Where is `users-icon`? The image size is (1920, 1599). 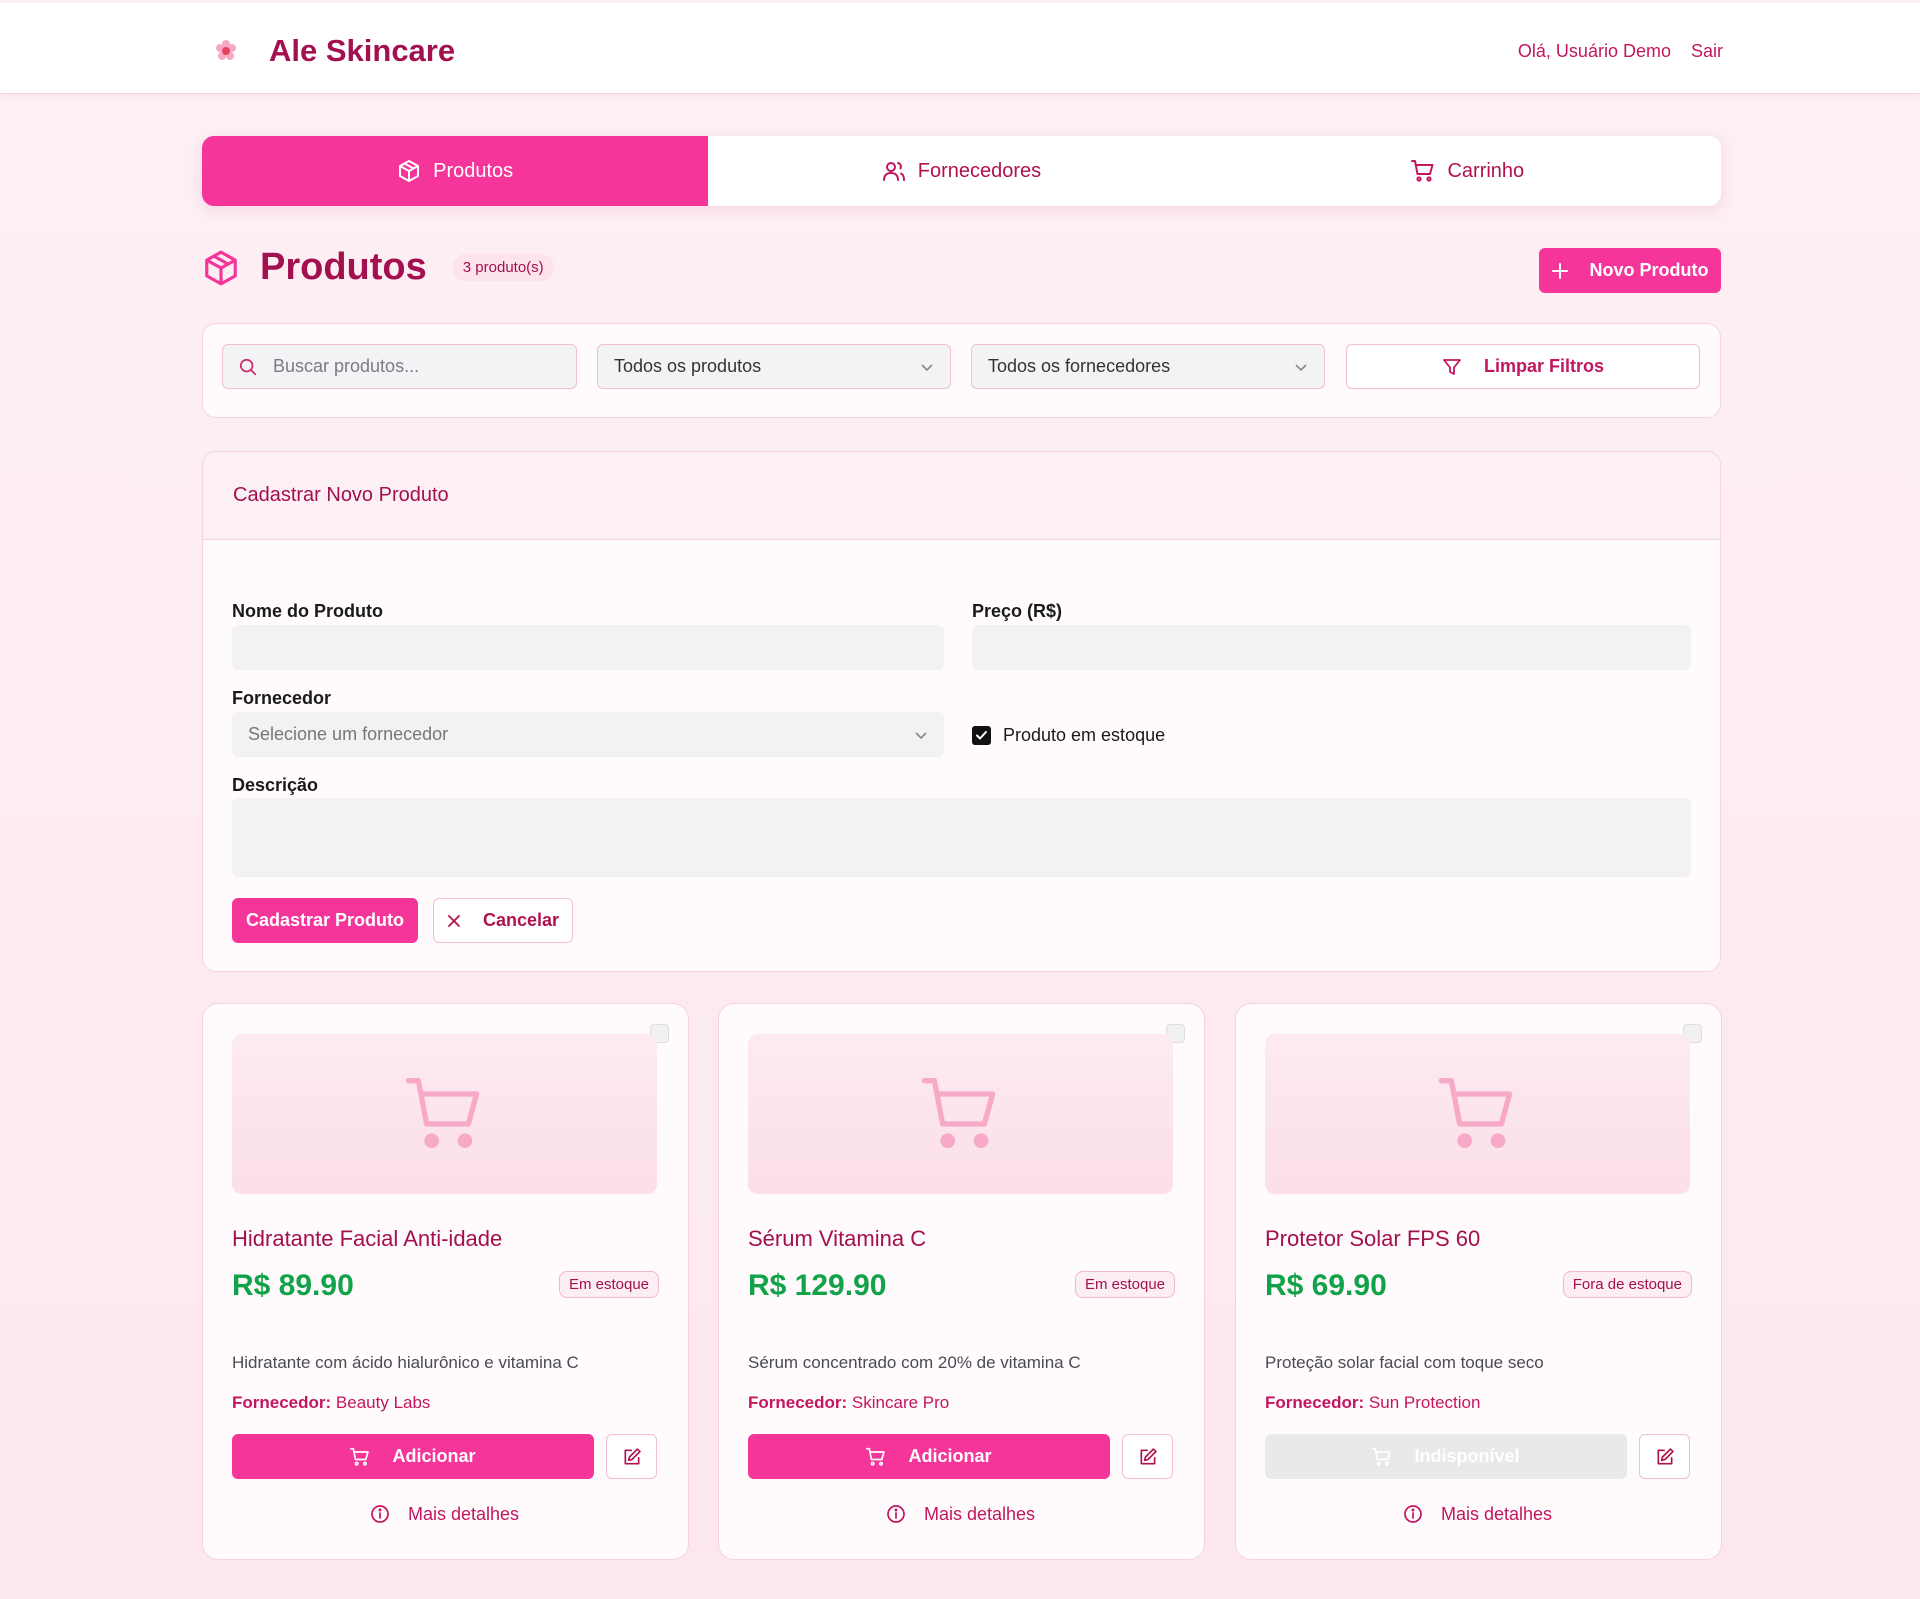
users-icon is located at coordinates (894, 171).